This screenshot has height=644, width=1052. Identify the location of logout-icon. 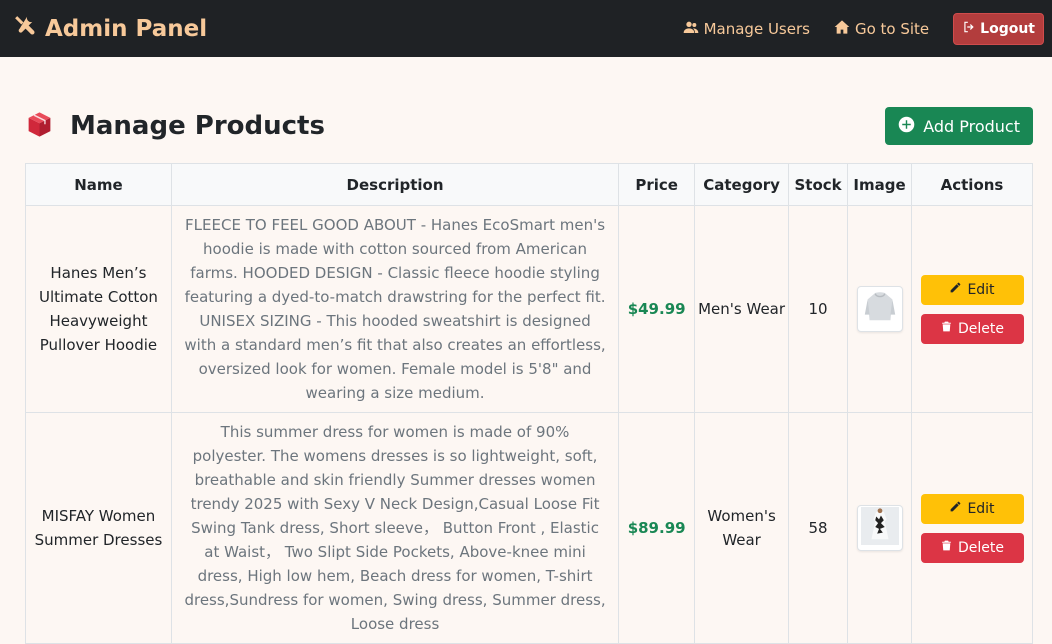
(969, 29).